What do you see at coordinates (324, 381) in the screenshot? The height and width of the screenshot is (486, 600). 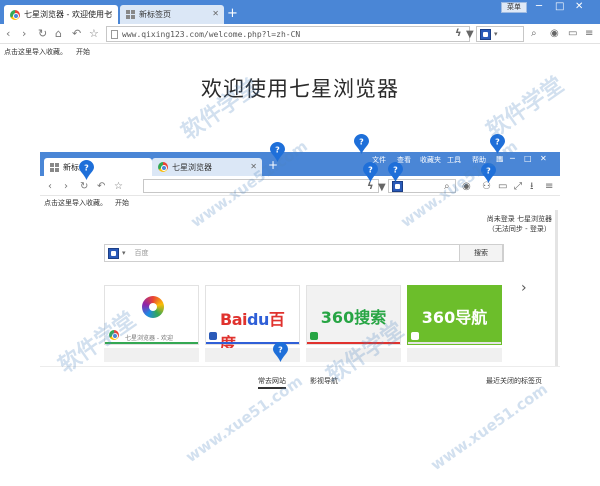 I see `tab-video-nav: 影视导航` at bounding box center [324, 381].